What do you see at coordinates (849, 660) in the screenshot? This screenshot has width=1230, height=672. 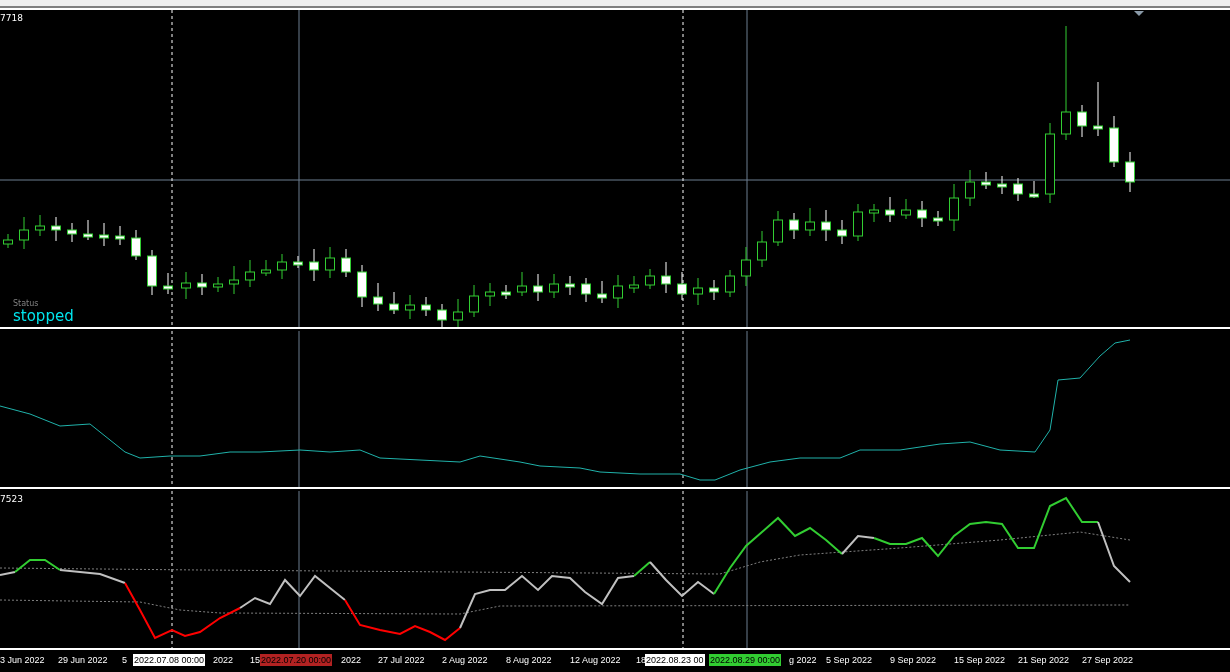 I see `date-label: 5 Sep 2022` at bounding box center [849, 660].